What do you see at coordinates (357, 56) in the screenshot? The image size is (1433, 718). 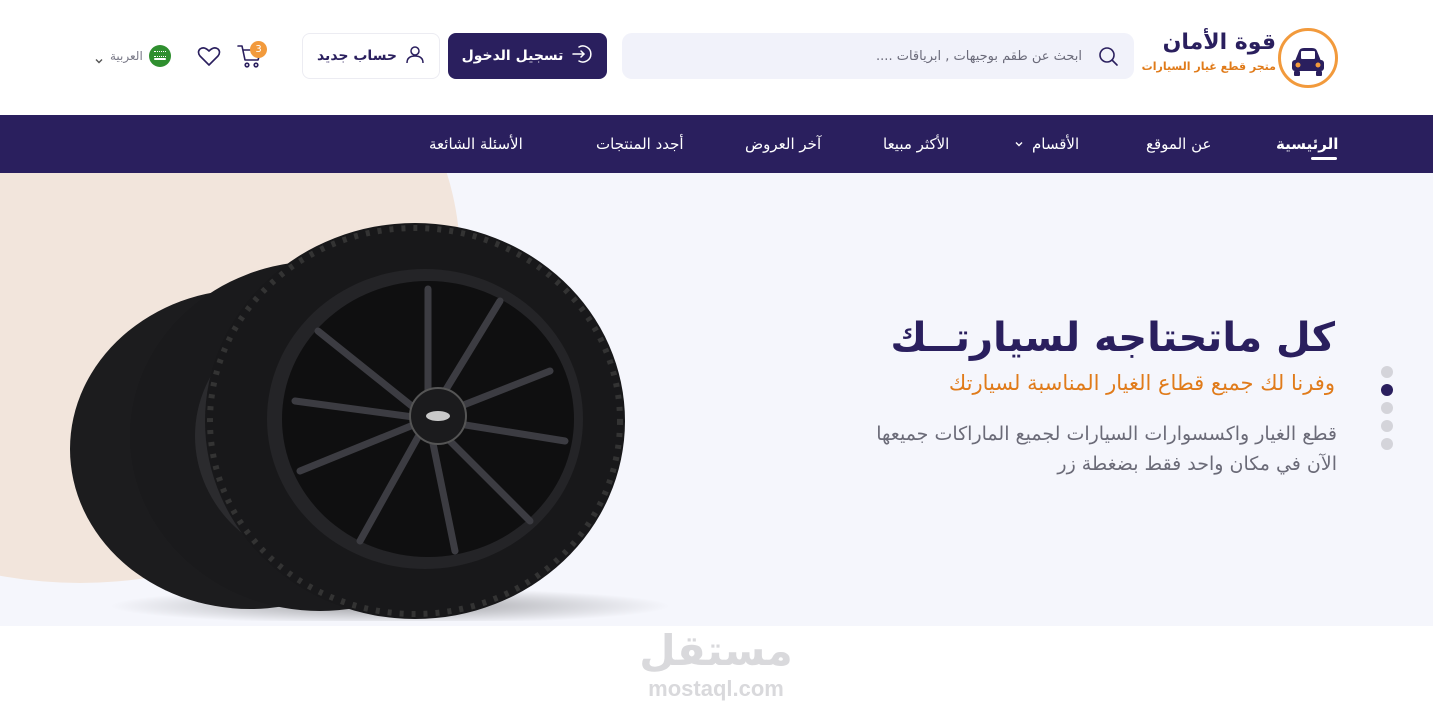 I see `register-label: حساب جديد` at bounding box center [357, 56].